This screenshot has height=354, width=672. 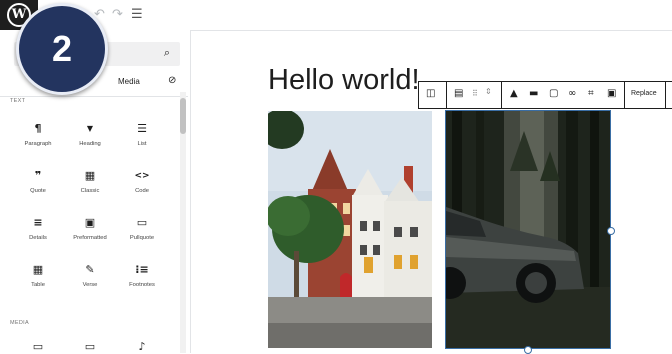 I want to click on block-label: Quote, so click(x=38, y=191).